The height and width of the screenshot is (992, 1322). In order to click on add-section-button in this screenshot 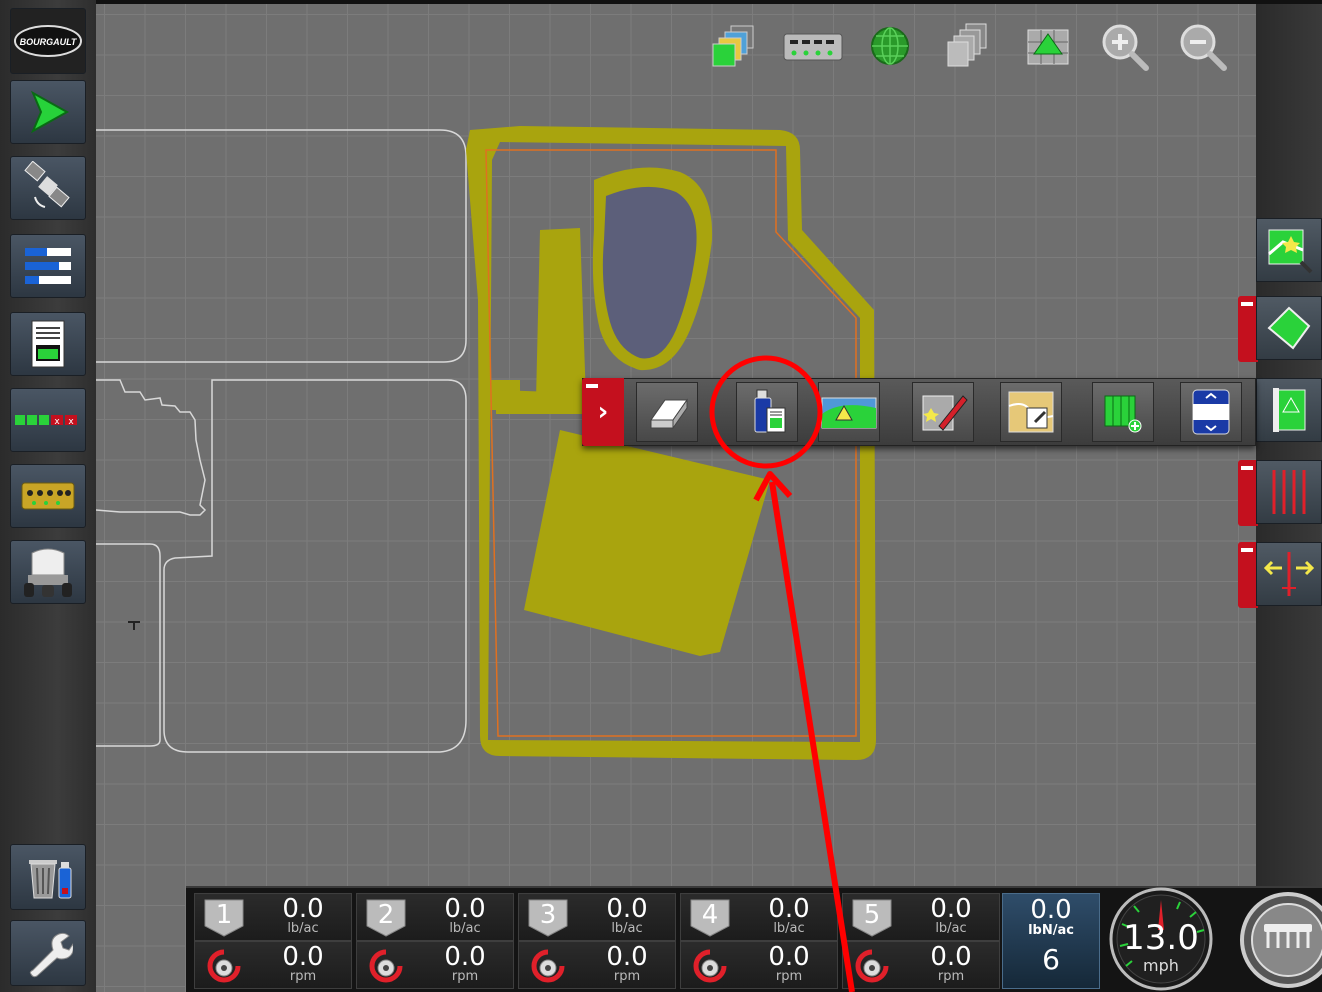, I will do `click(1123, 412)`.